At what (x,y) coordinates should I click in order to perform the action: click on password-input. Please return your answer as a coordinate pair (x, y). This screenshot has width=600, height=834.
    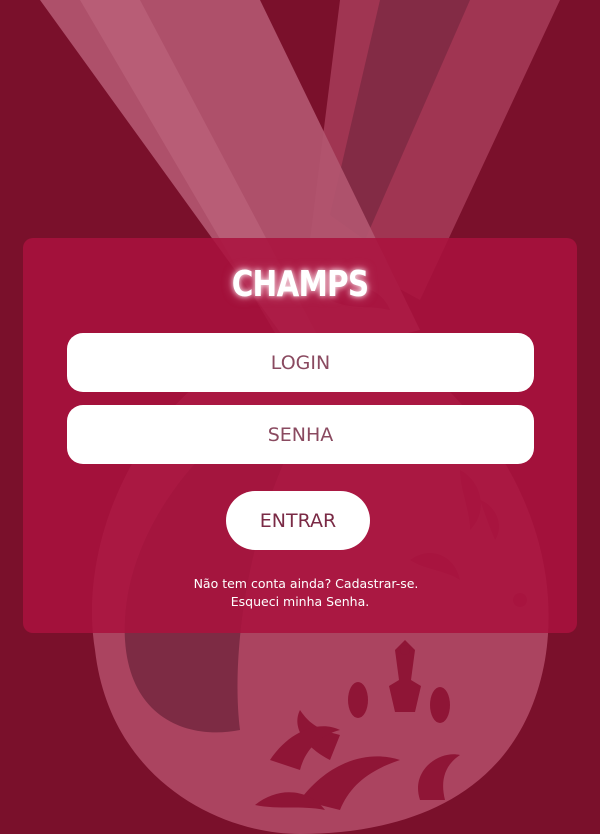
    Looking at the image, I should click on (300, 434).